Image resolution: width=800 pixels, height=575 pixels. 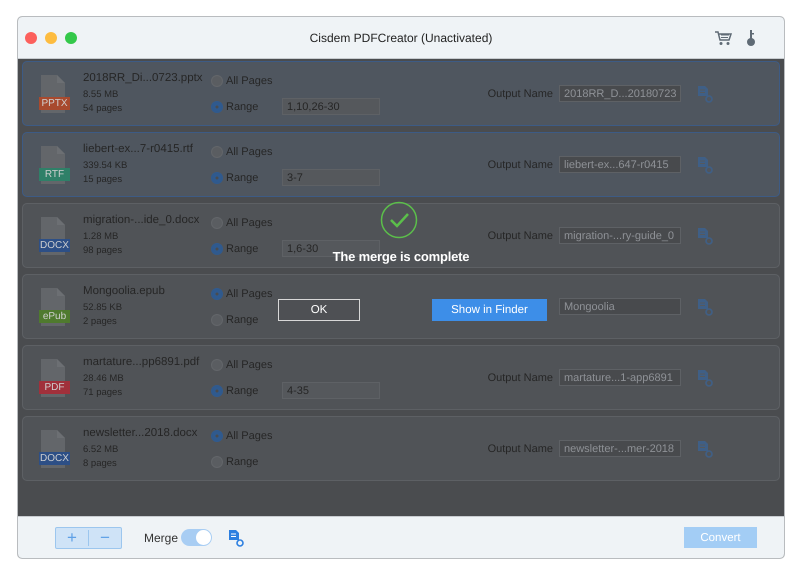 I want to click on file-type-label: RTF, so click(x=54, y=174).